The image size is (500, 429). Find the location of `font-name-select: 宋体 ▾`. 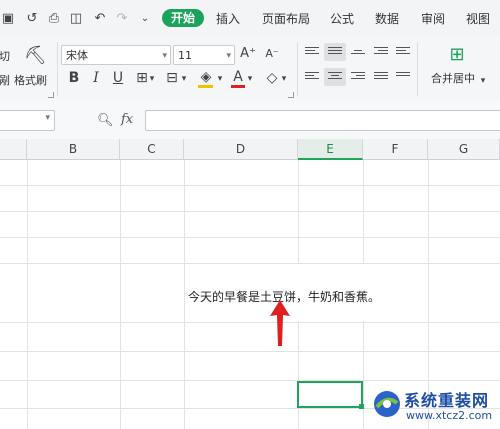

font-name-select: 宋体 ▾ is located at coordinates (116, 55).